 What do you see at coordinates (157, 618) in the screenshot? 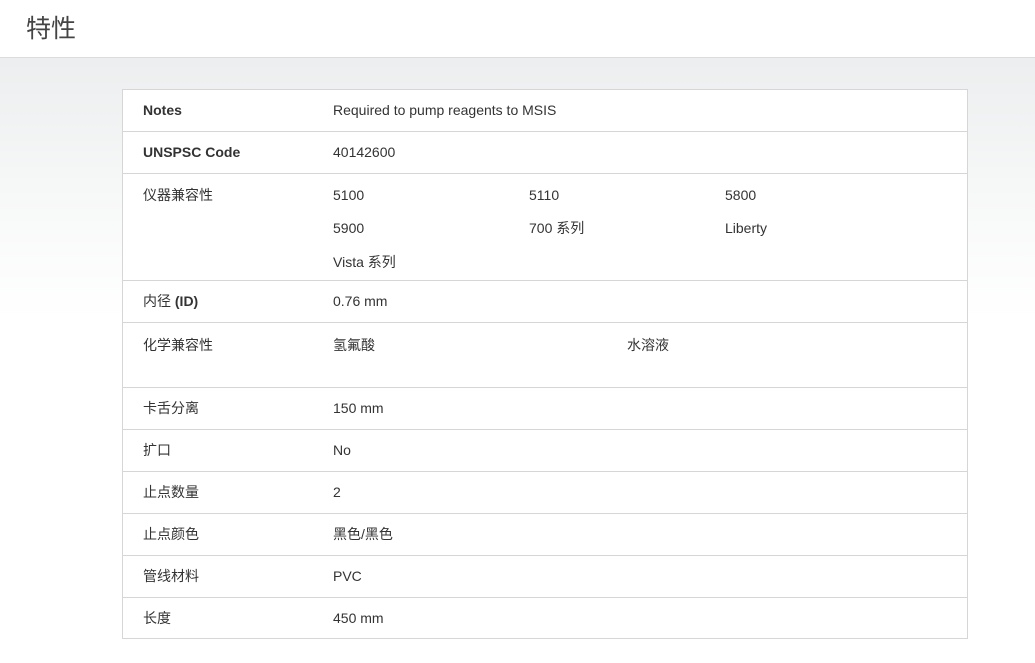
I see `spec-label: 长度` at bounding box center [157, 618].